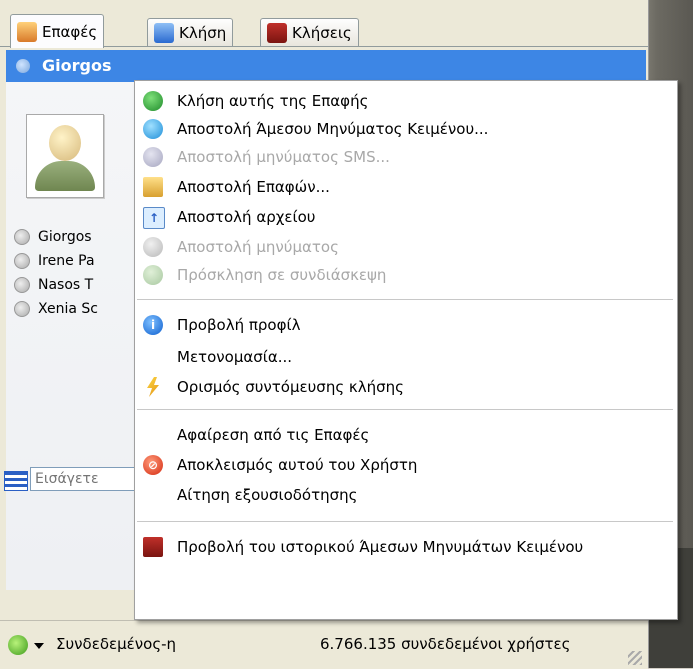 The height and width of the screenshot is (669, 693). I want to click on contact-name: Nasos T, so click(66, 285).